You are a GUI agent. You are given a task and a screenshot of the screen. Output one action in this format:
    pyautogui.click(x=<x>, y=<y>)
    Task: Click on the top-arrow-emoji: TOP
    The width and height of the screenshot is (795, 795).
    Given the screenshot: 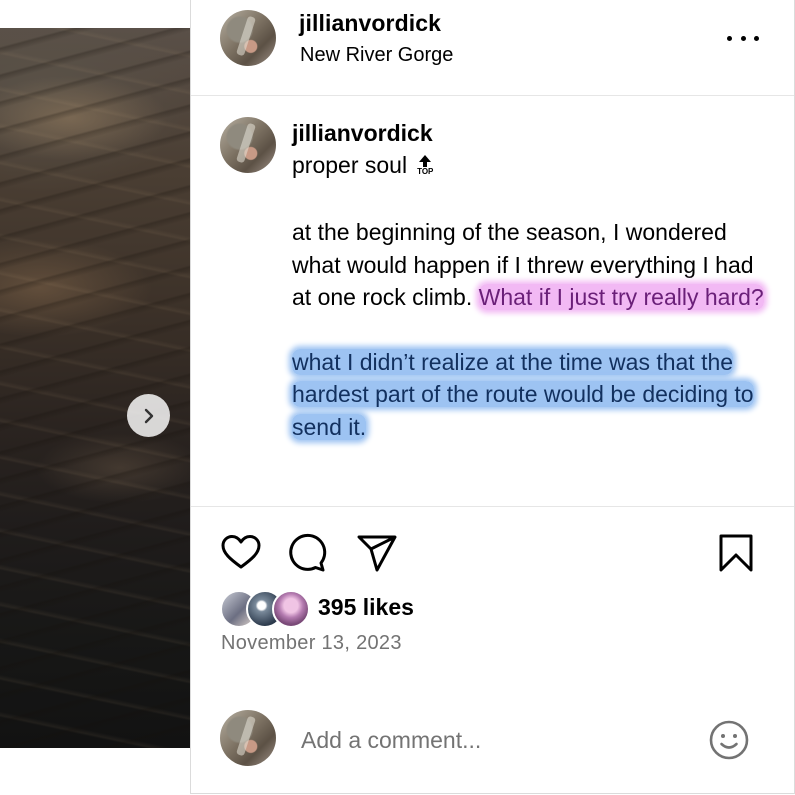 What is the action you would take?
    pyautogui.click(x=425, y=165)
    